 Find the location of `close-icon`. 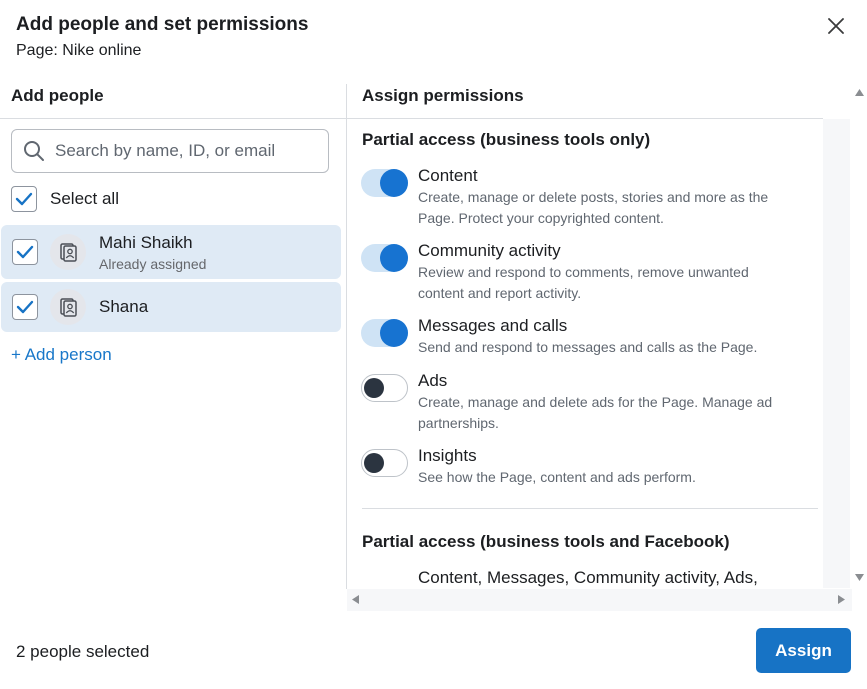

close-icon is located at coordinates (836, 26).